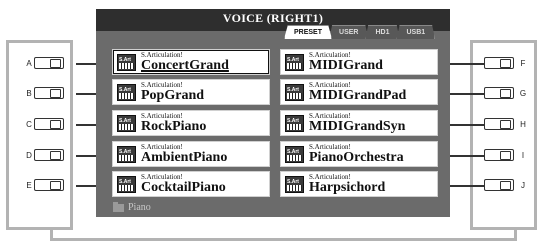 Image resolution: width=545 pixels, height=243 pixels. I want to click on connector-line-f, so click(467, 64).